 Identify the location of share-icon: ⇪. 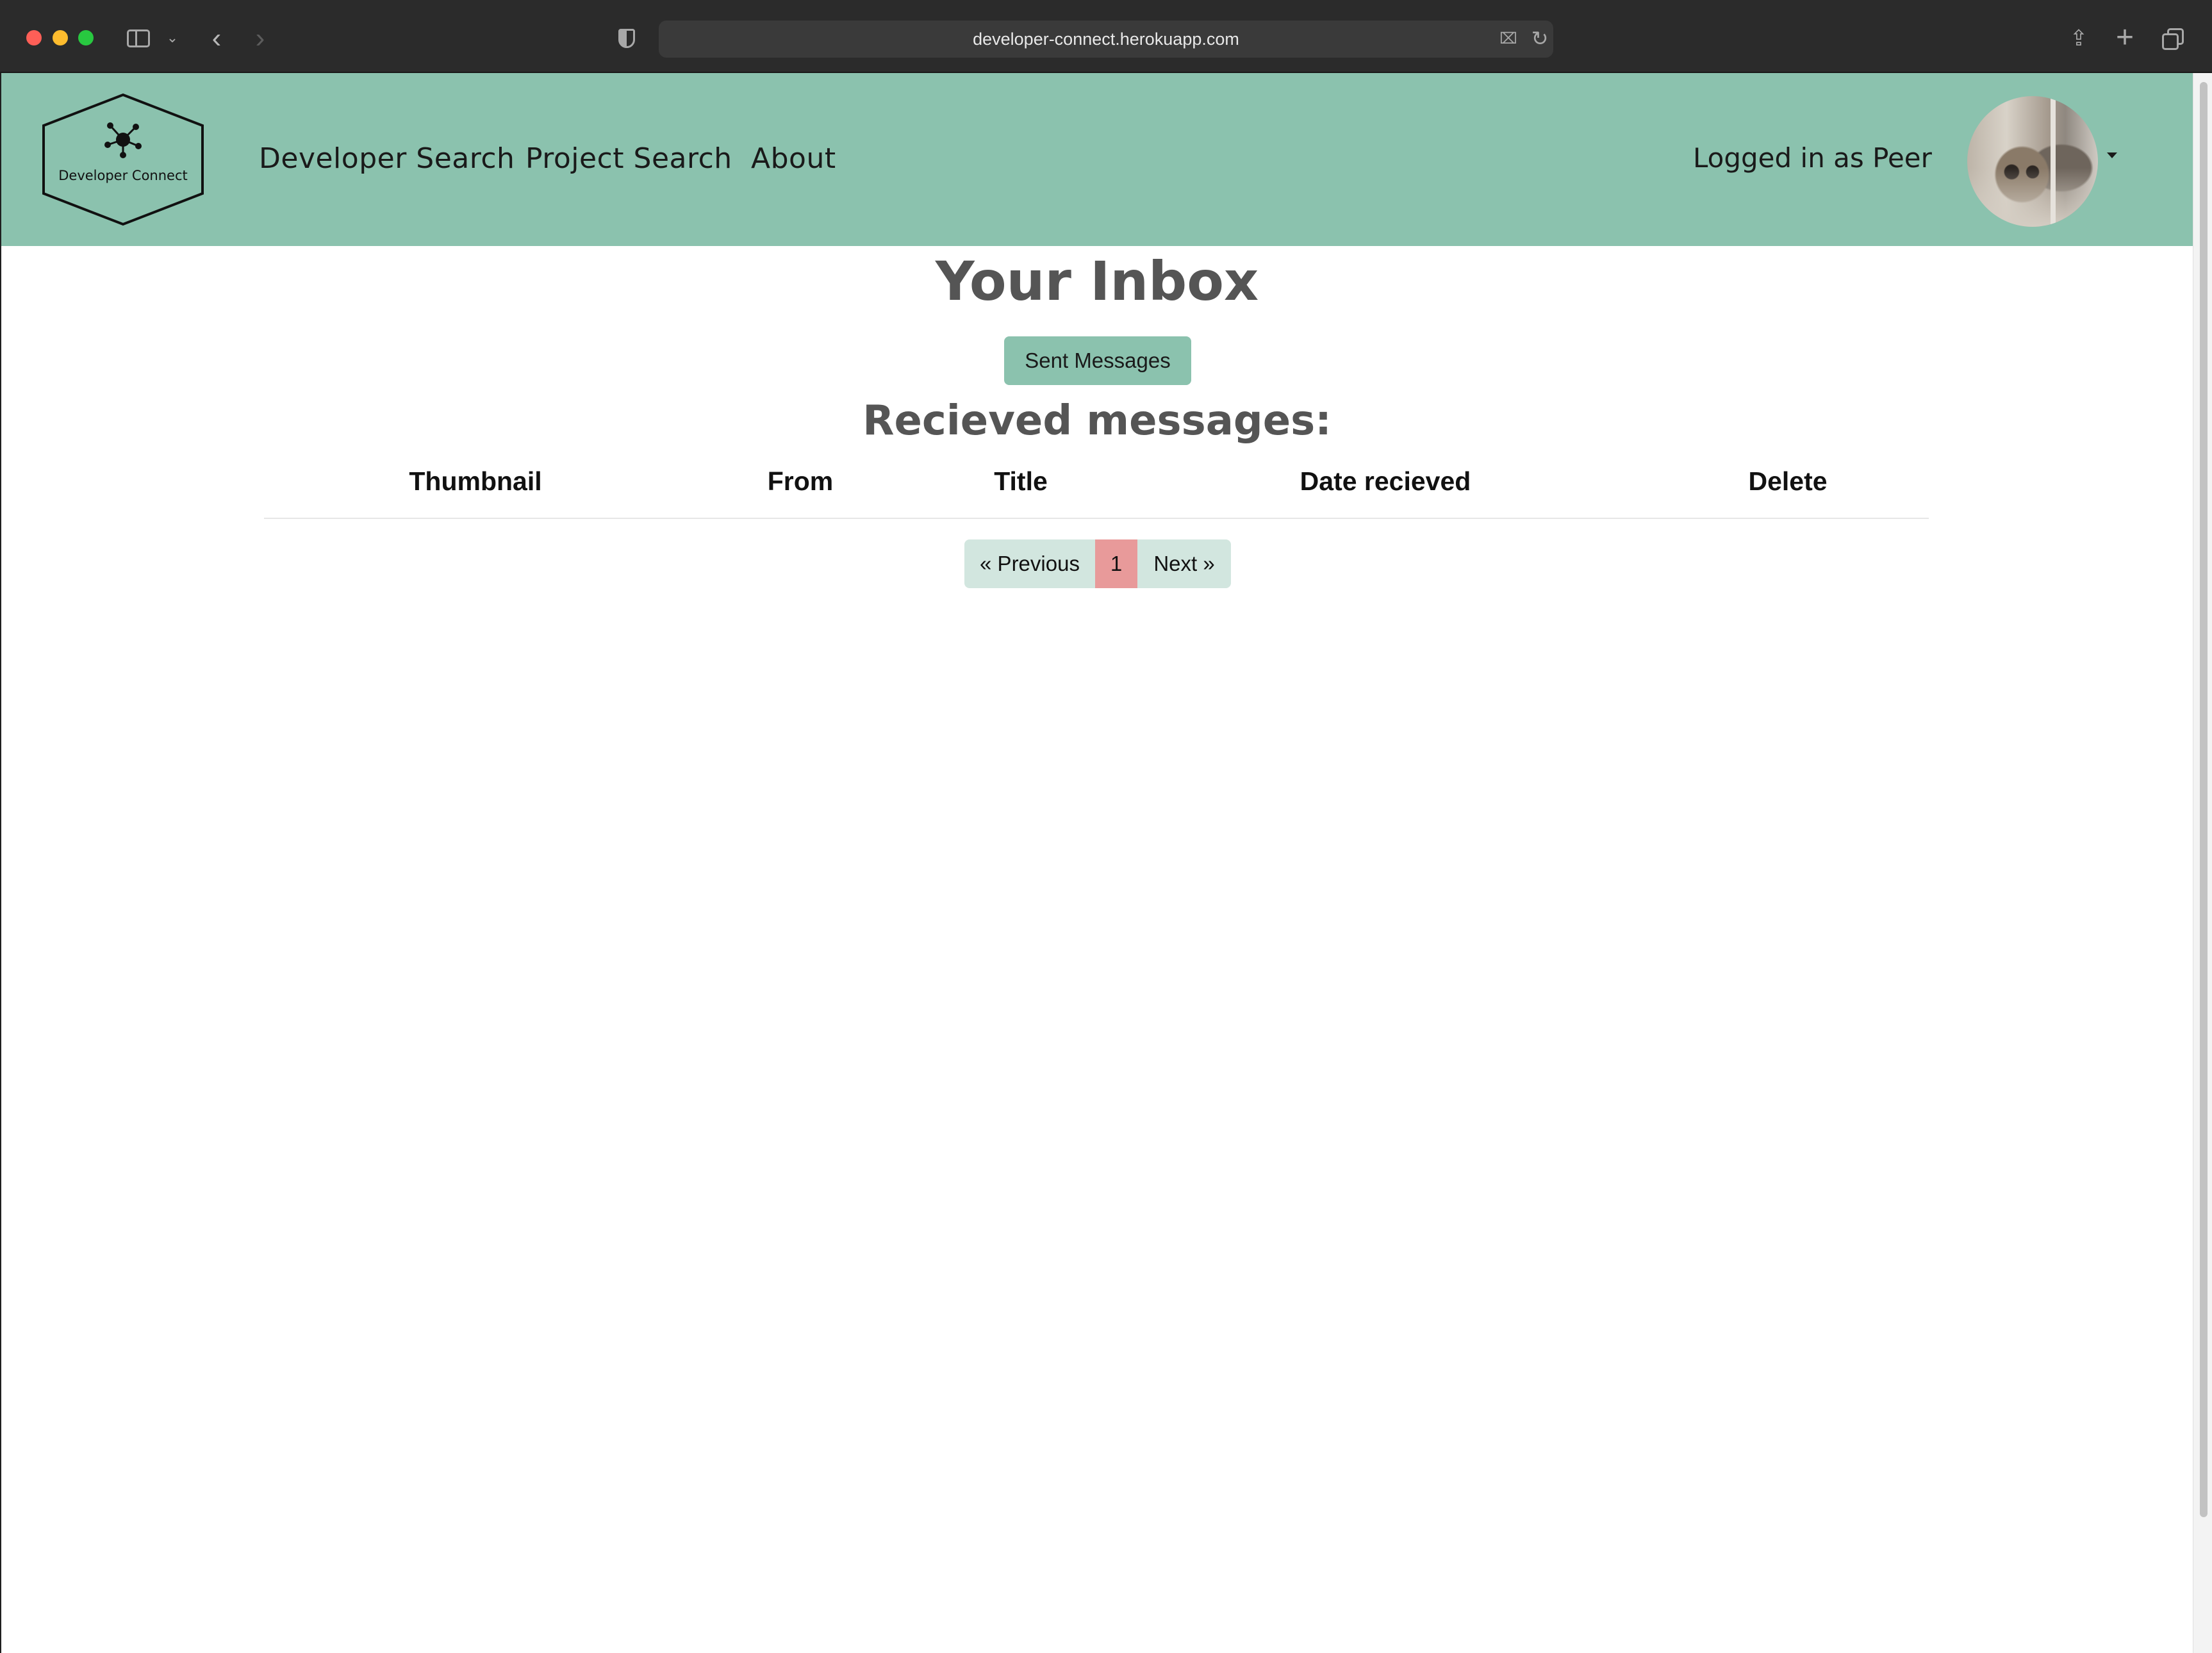
(2078, 38).